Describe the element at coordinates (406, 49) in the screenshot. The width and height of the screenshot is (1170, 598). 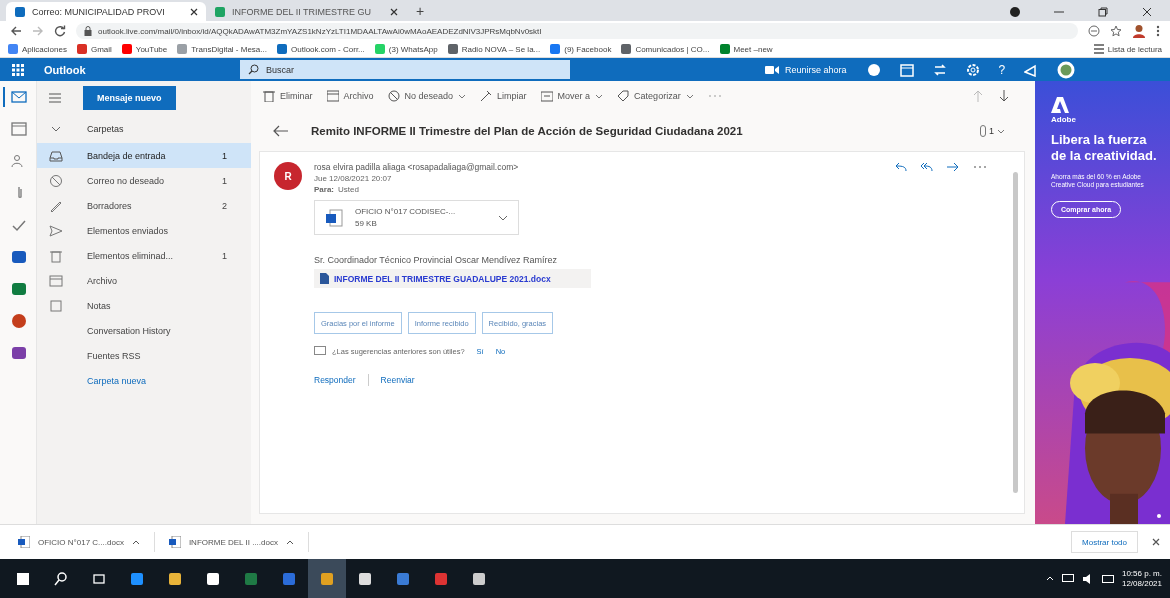
I see `bookmark: (3) WhatsApp` at that location.